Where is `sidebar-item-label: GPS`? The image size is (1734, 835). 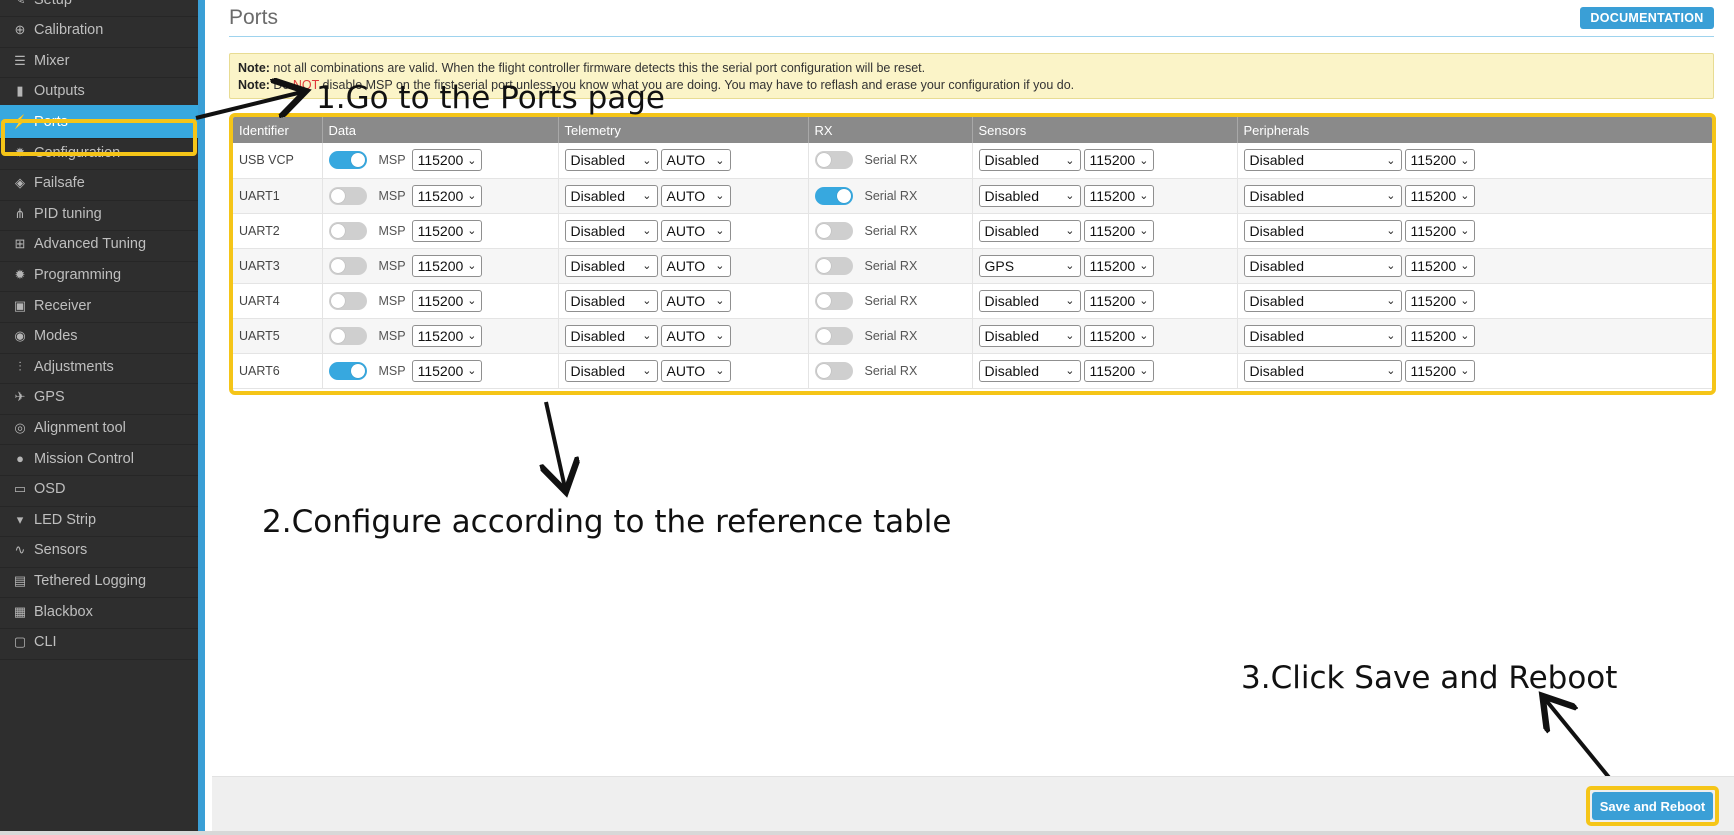 sidebar-item-label: GPS is located at coordinates (49, 397).